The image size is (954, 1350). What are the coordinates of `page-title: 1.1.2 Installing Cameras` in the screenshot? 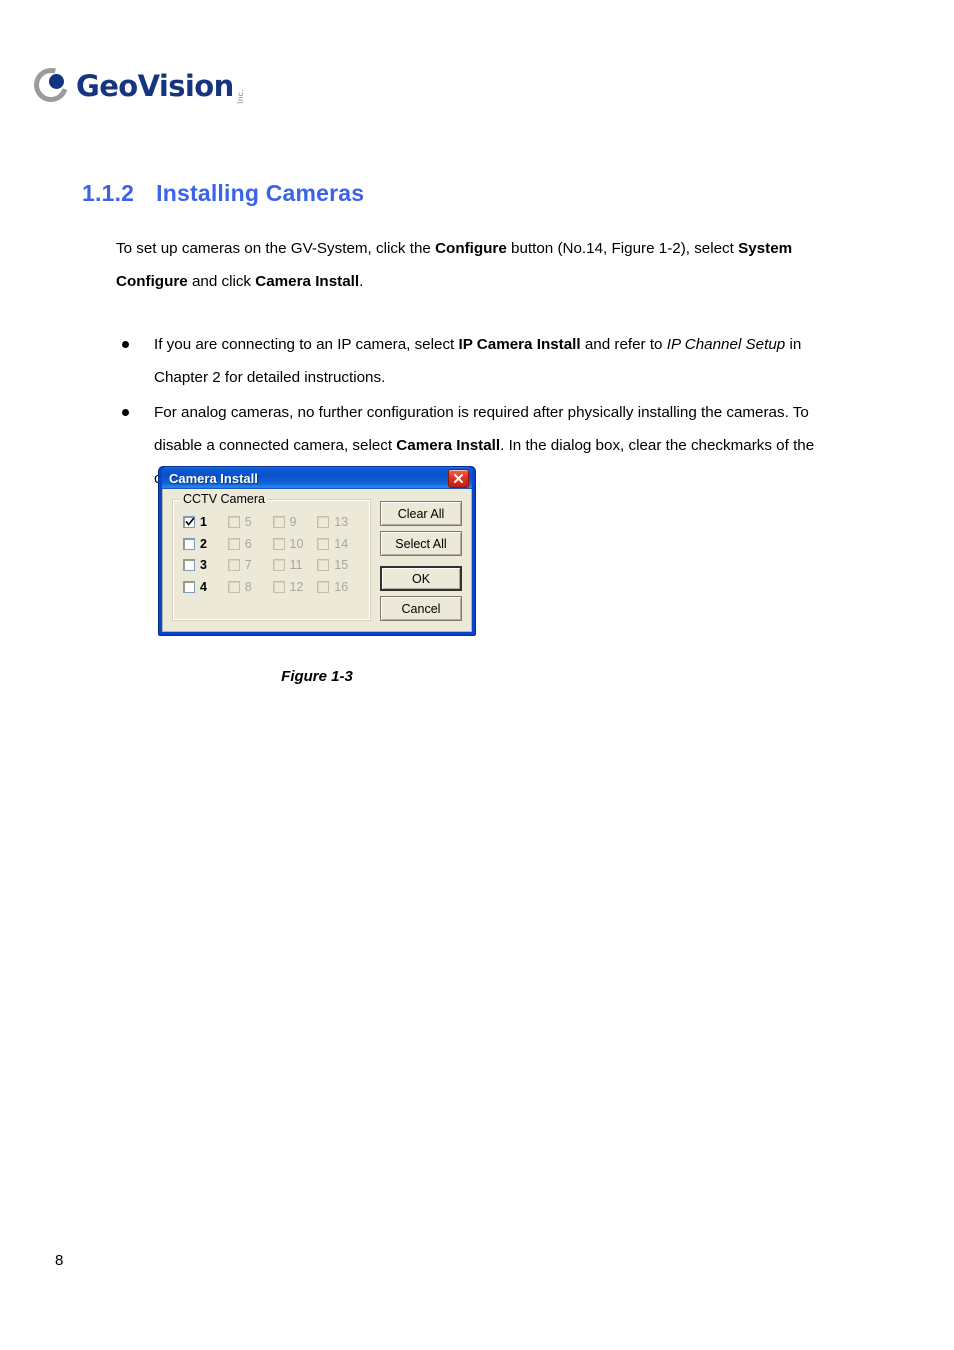 It's located at (223, 193).